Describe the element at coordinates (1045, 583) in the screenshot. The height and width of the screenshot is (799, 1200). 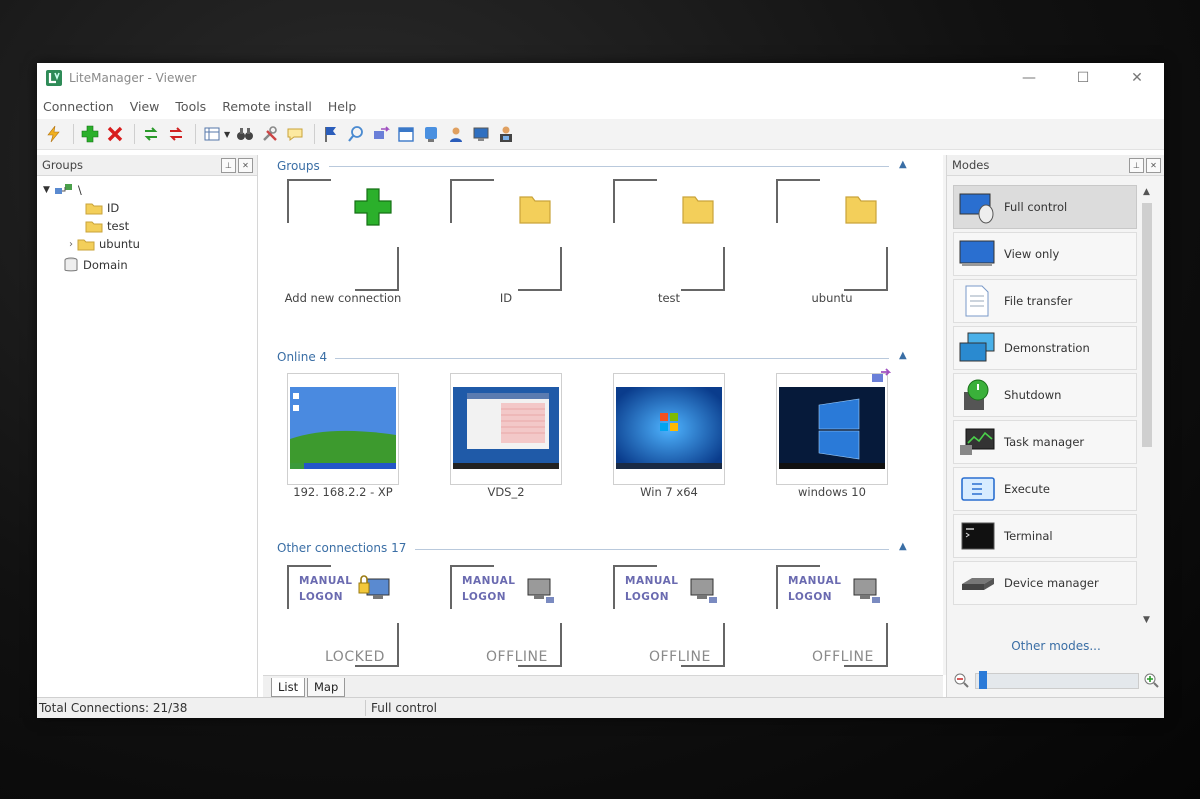
I see `mode-device-manager: Device manager` at that location.